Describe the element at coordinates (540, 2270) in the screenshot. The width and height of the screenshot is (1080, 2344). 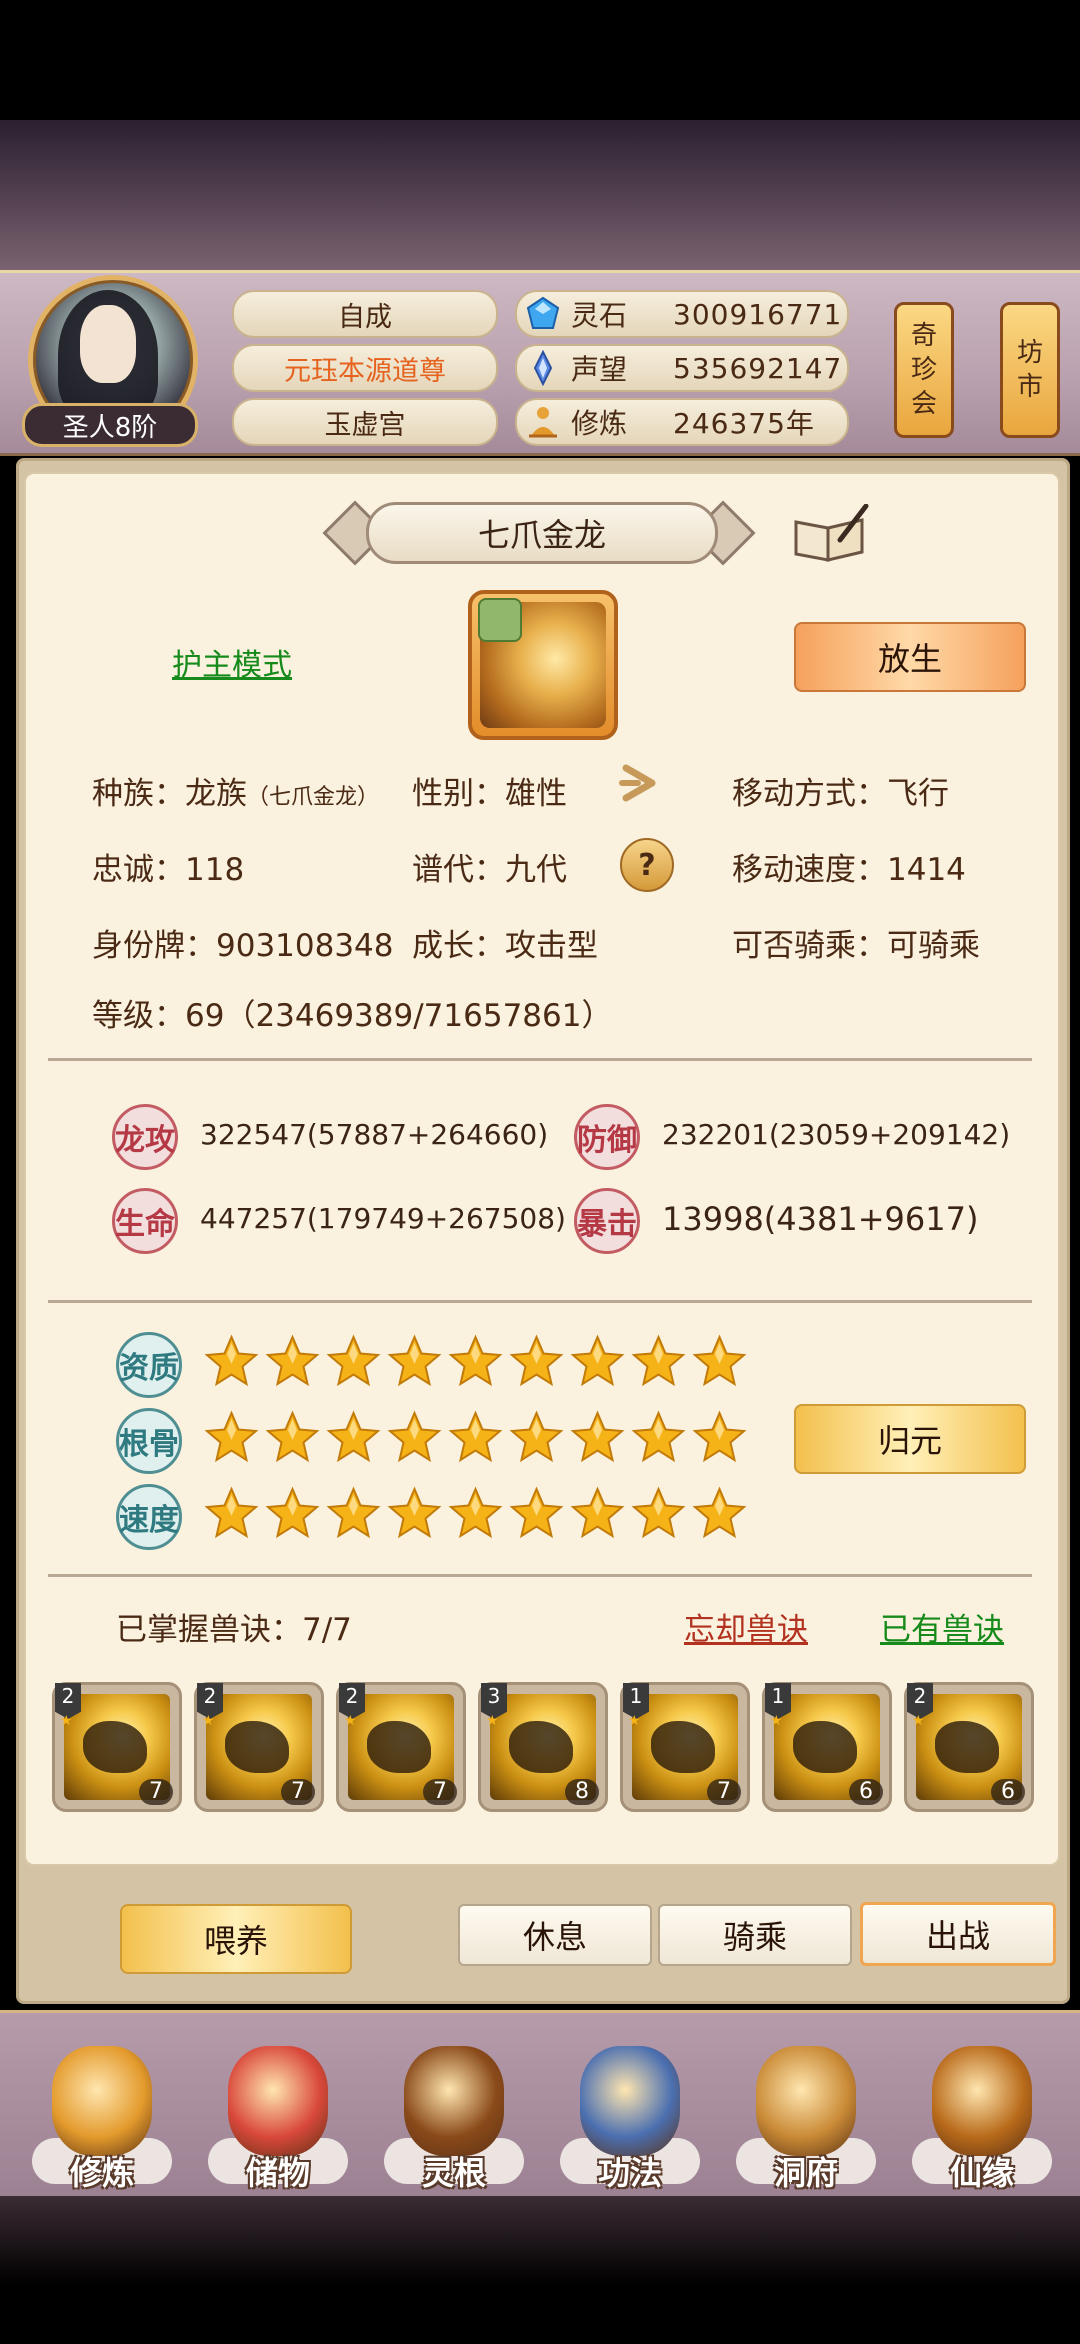
I see `bottom-dark-area` at that location.